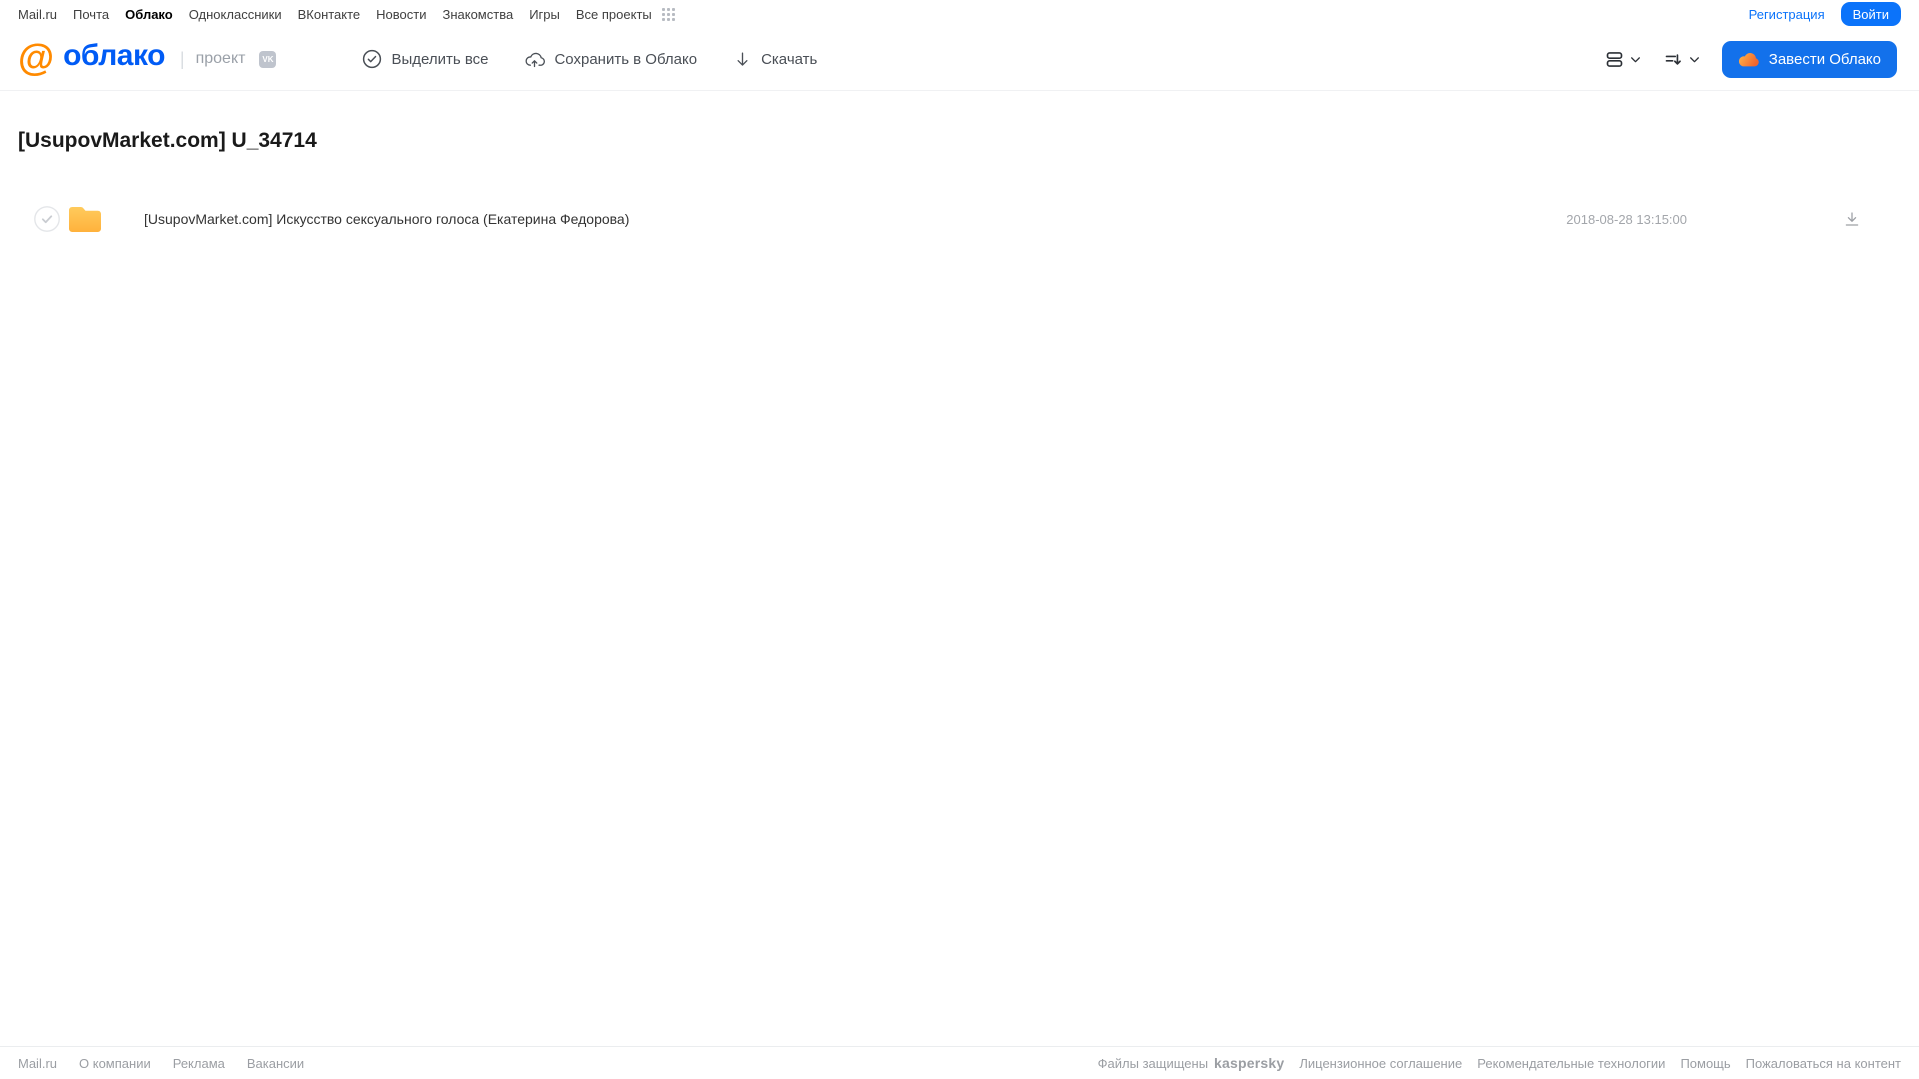 This screenshot has height=1079, width=1919. What do you see at coordinates (1787, 14) in the screenshot?
I see `registration-link: Регистрация` at bounding box center [1787, 14].